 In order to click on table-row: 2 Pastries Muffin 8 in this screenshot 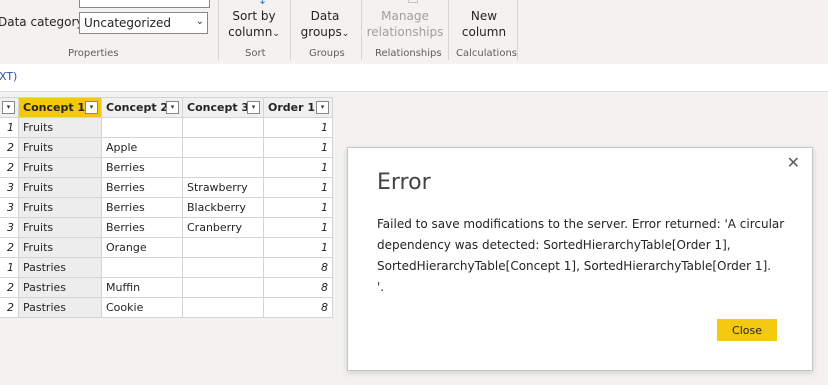, I will do `click(166, 287)`.